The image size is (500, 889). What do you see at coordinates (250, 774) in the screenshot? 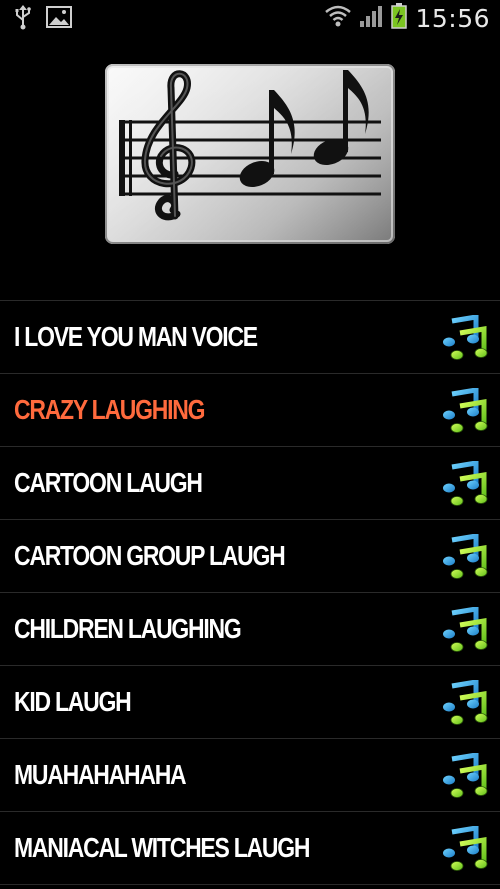
I see `sound-row: MUAHAHAHAHA` at bounding box center [250, 774].